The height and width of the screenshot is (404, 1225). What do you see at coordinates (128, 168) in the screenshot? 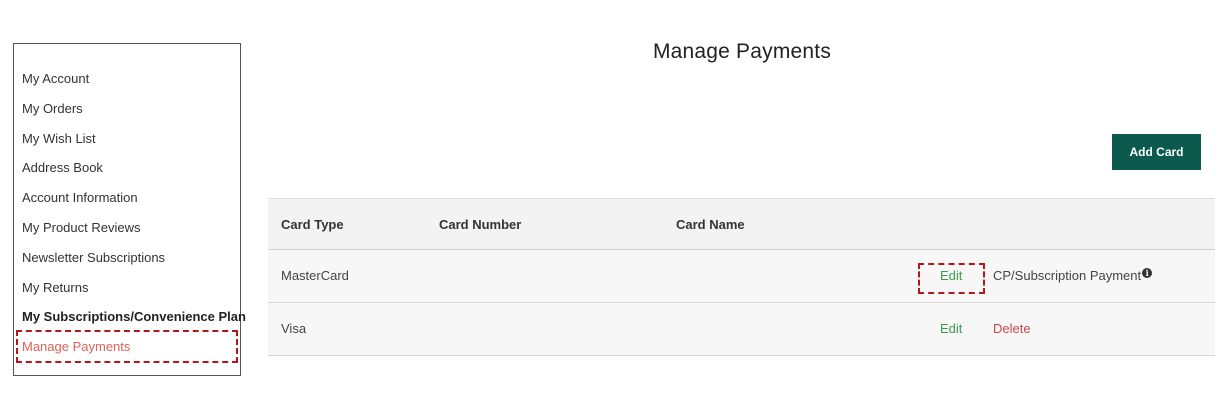
I see `sidebar-item-address-book: Address Book` at bounding box center [128, 168].